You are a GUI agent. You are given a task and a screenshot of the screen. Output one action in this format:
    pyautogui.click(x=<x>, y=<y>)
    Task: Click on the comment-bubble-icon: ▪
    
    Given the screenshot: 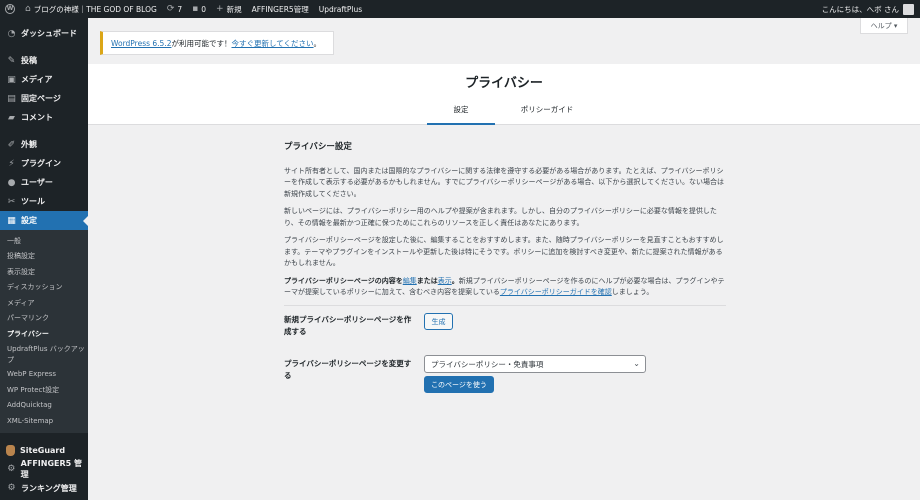 What is the action you would take?
    pyautogui.click(x=195, y=9)
    